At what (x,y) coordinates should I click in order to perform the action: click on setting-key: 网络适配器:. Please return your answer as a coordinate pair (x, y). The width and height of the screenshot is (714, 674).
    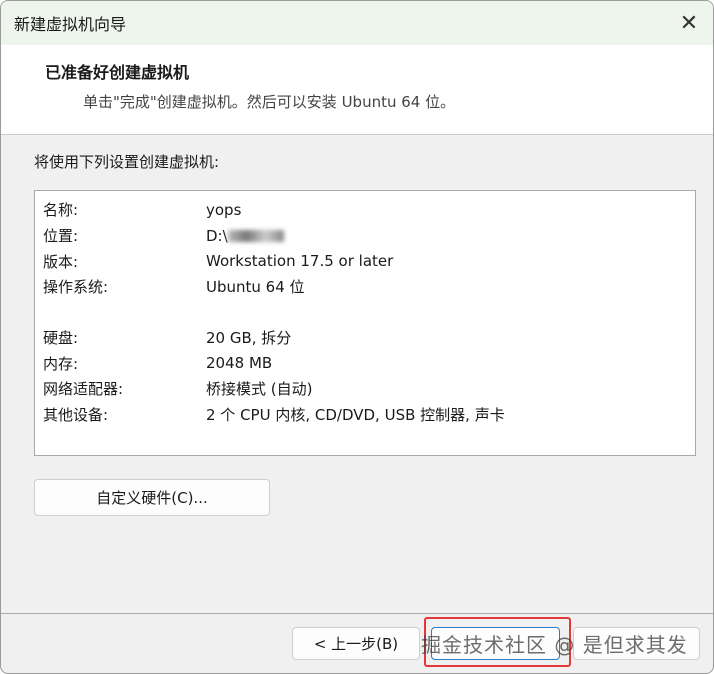
    Looking at the image, I should click on (83, 389).